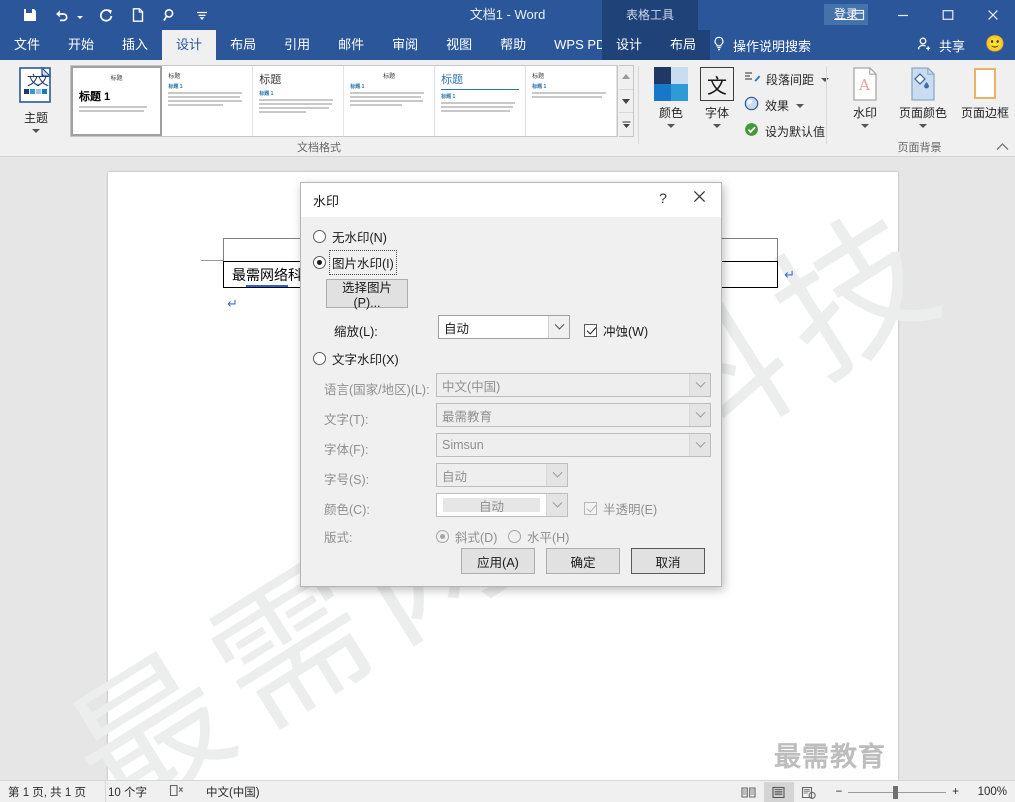 The image size is (1015, 802). I want to click on customize-quick-access-icon, so click(201, 15).